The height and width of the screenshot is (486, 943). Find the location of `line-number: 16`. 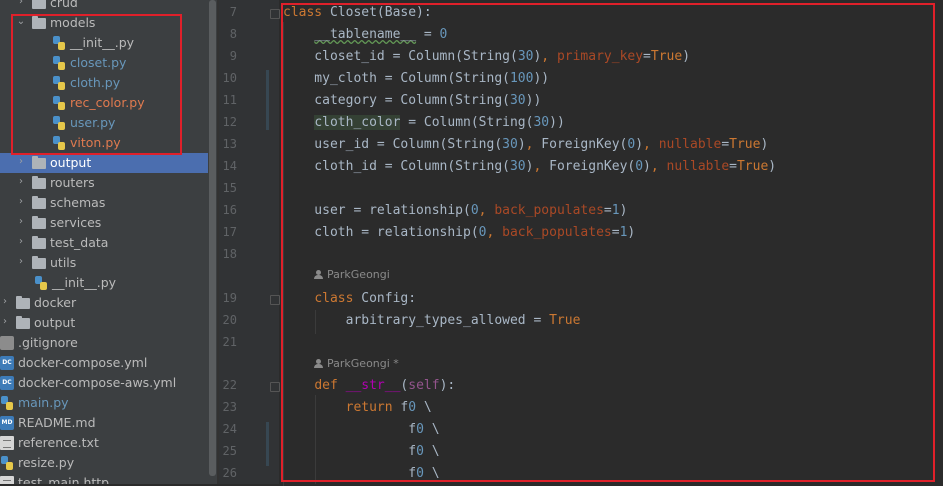

line-number: 16 is located at coordinates (229, 210).